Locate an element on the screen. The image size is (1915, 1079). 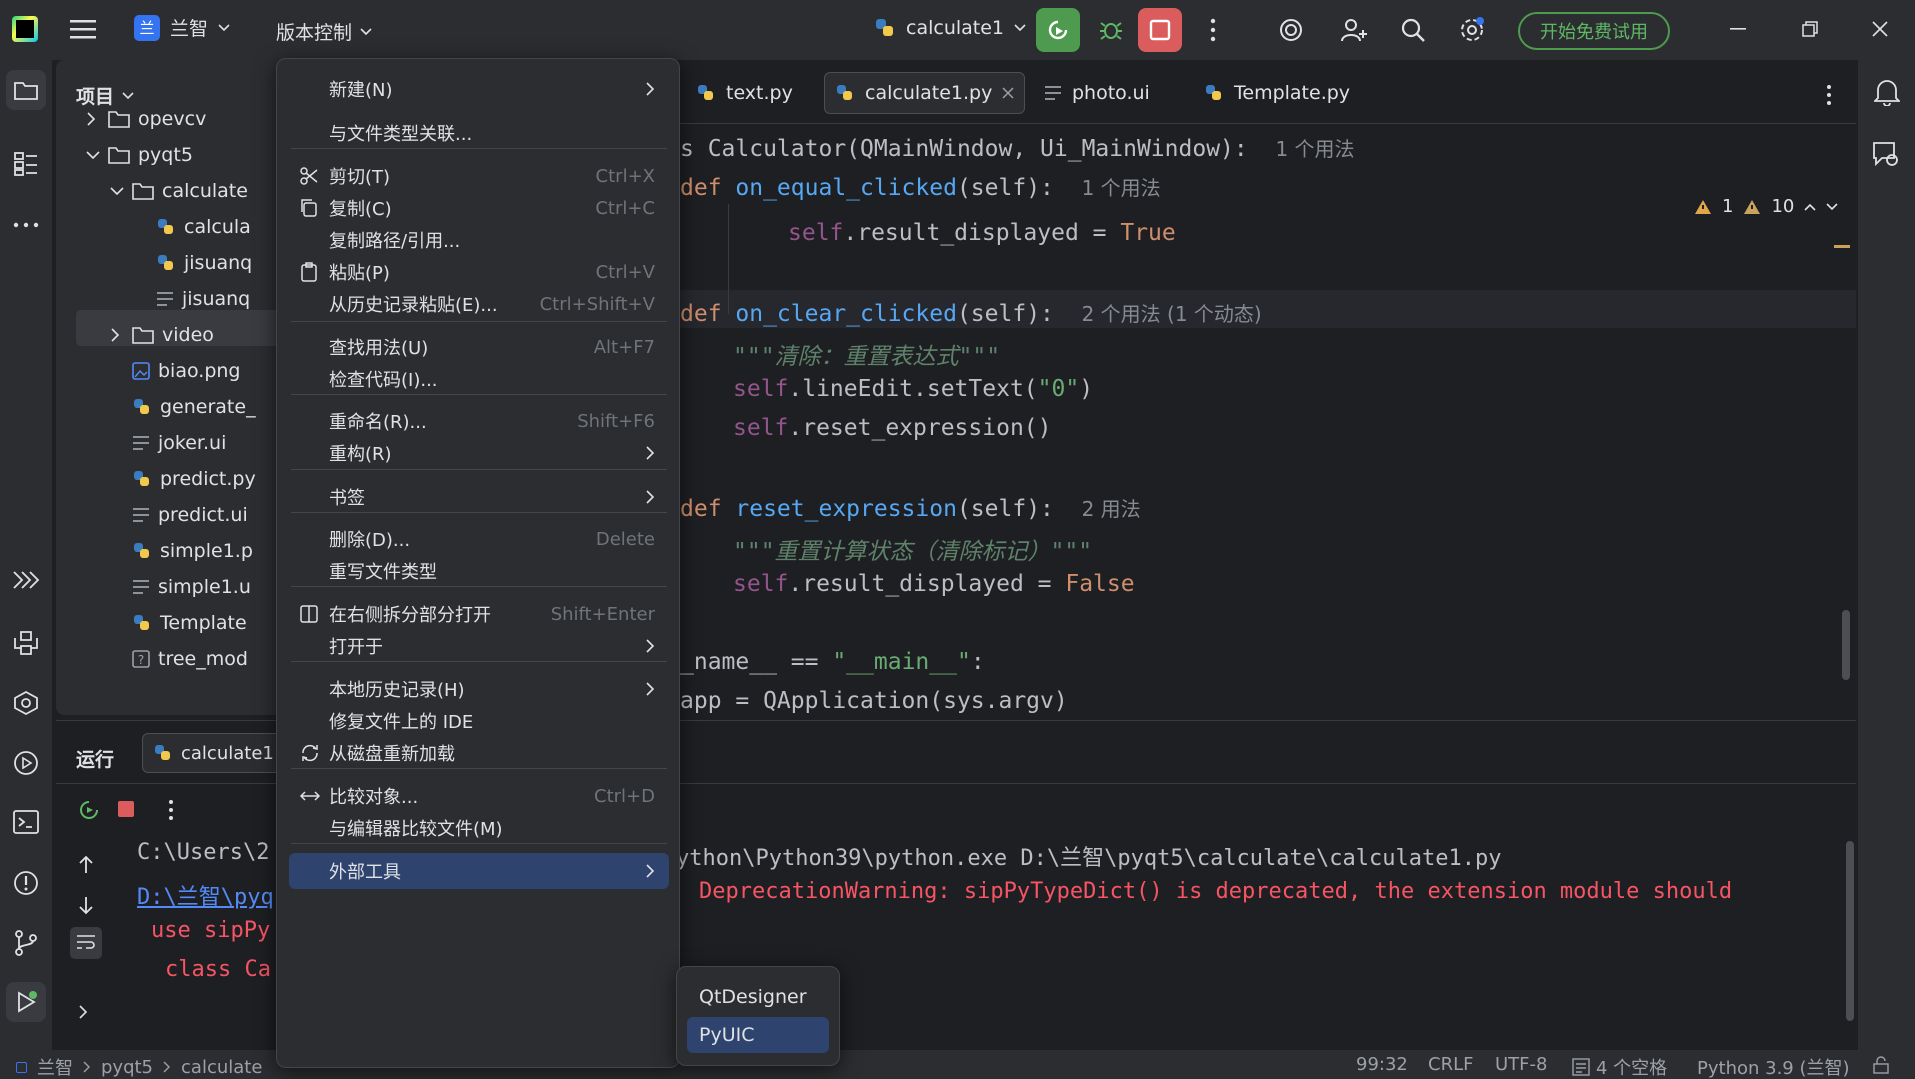
tab-more-icon is located at coordinates (1829, 95).